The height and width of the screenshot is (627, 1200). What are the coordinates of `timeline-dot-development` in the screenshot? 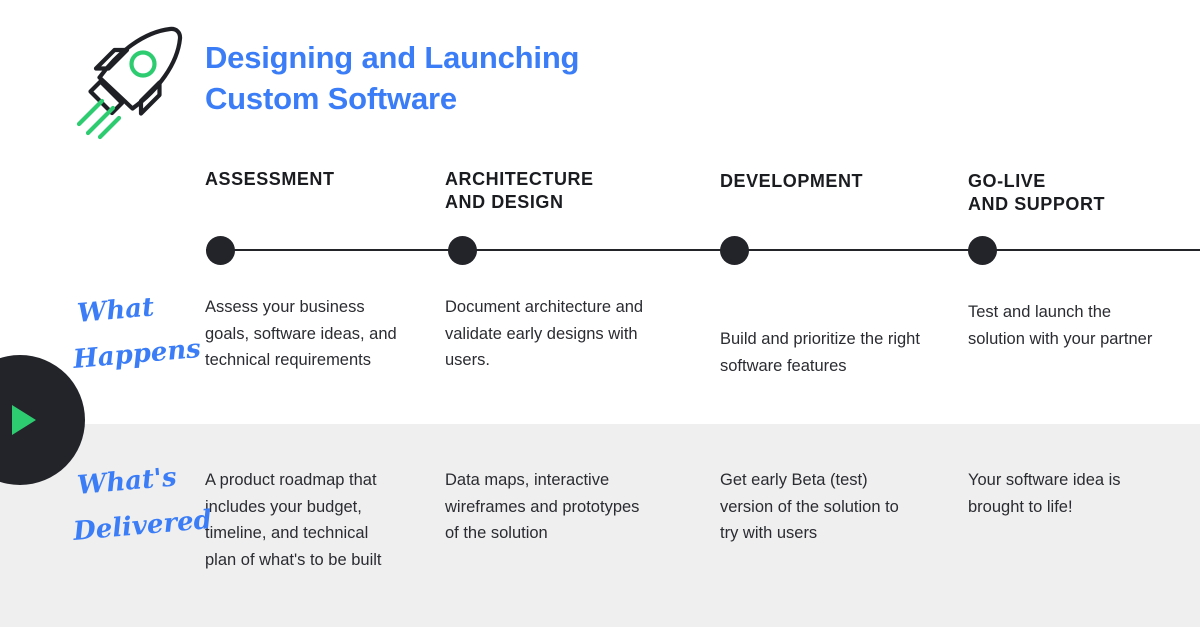 It's located at (734, 250).